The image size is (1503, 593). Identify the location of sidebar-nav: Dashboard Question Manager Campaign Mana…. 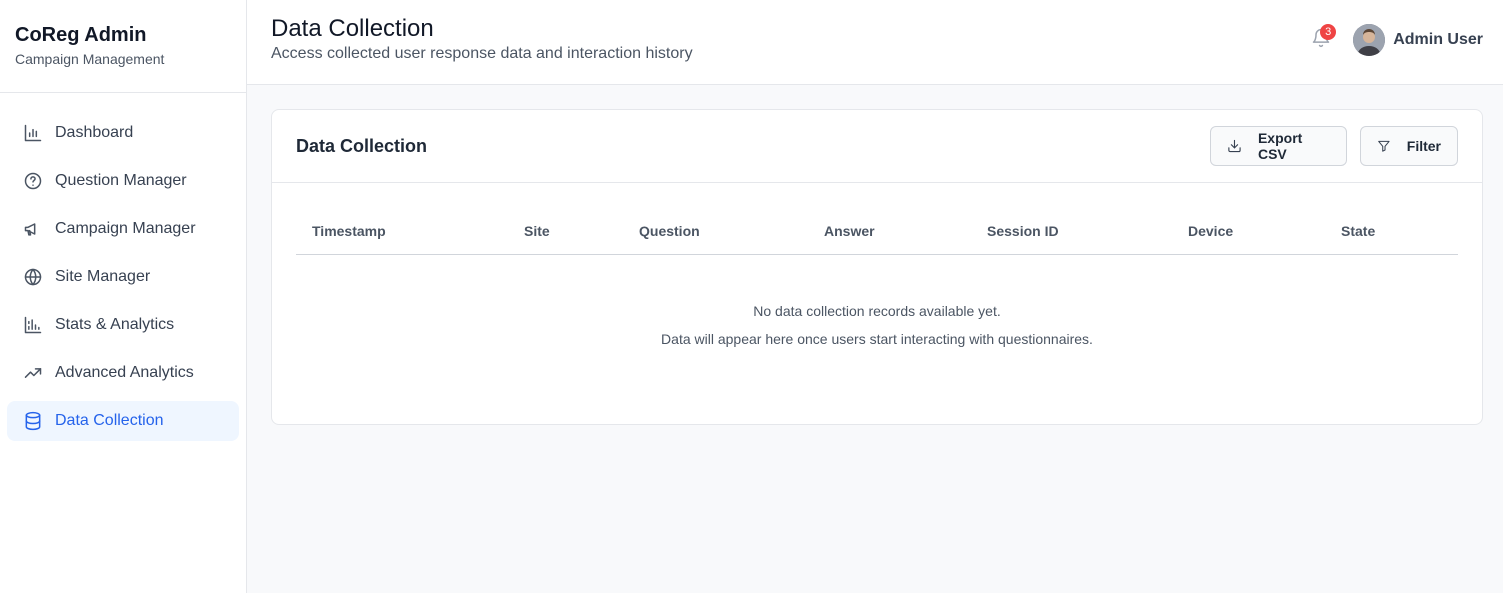
(123, 267).